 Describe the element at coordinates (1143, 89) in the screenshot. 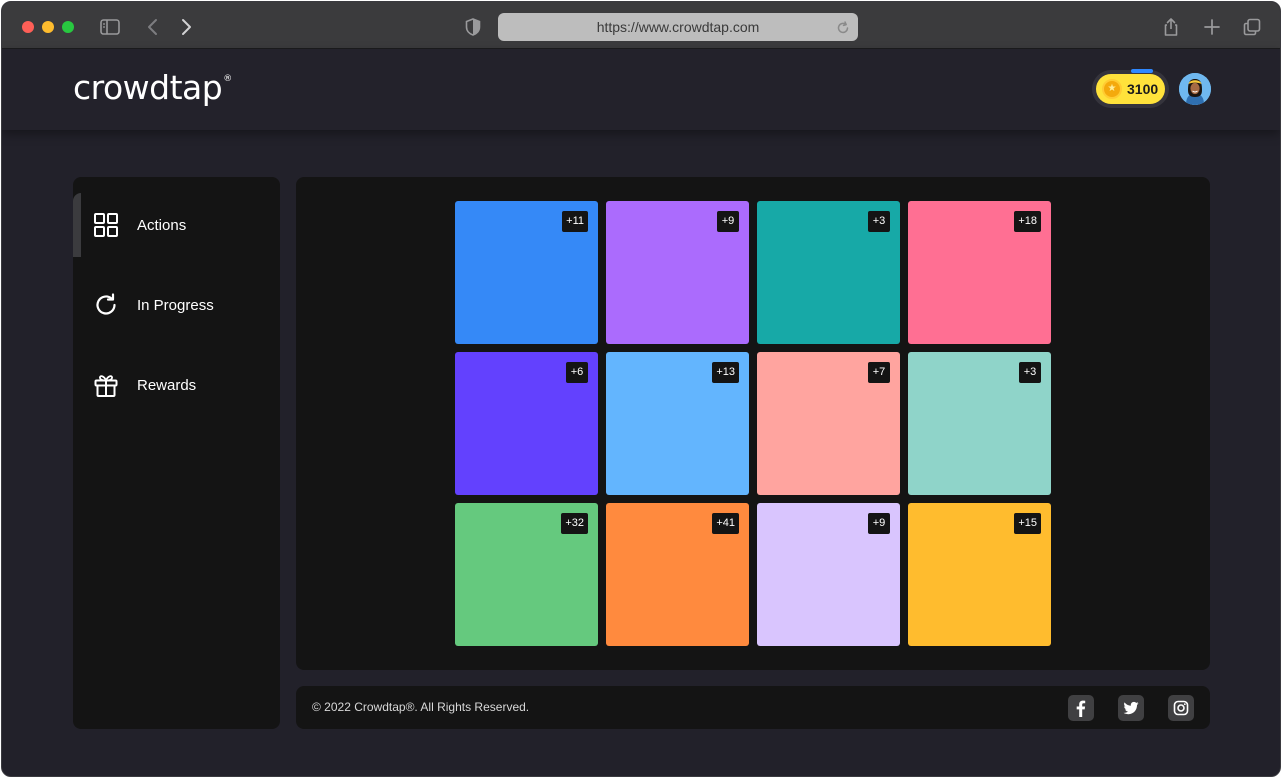

I see `points-value: 3100` at that location.